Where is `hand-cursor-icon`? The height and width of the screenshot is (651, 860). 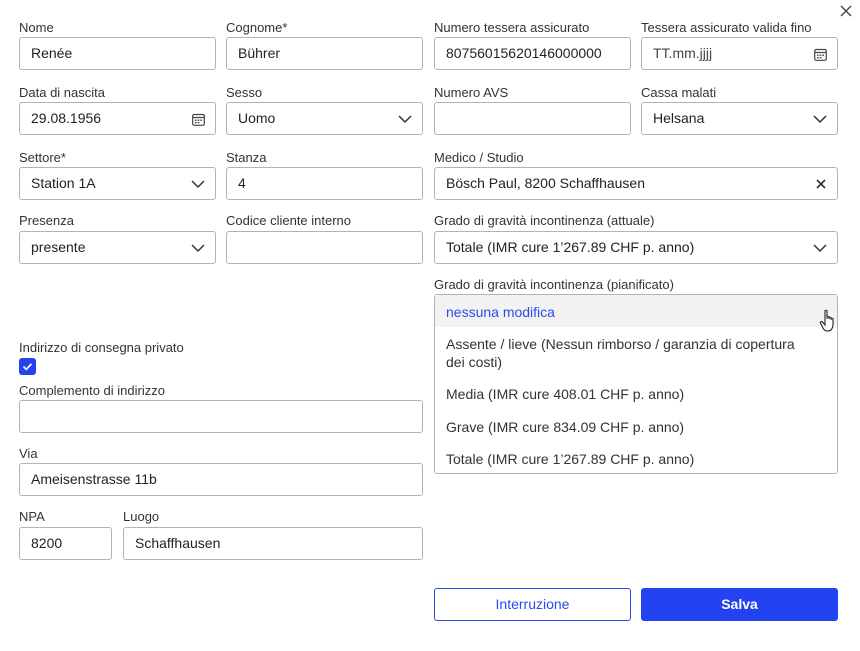 hand-cursor-icon is located at coordinates (826, 320).